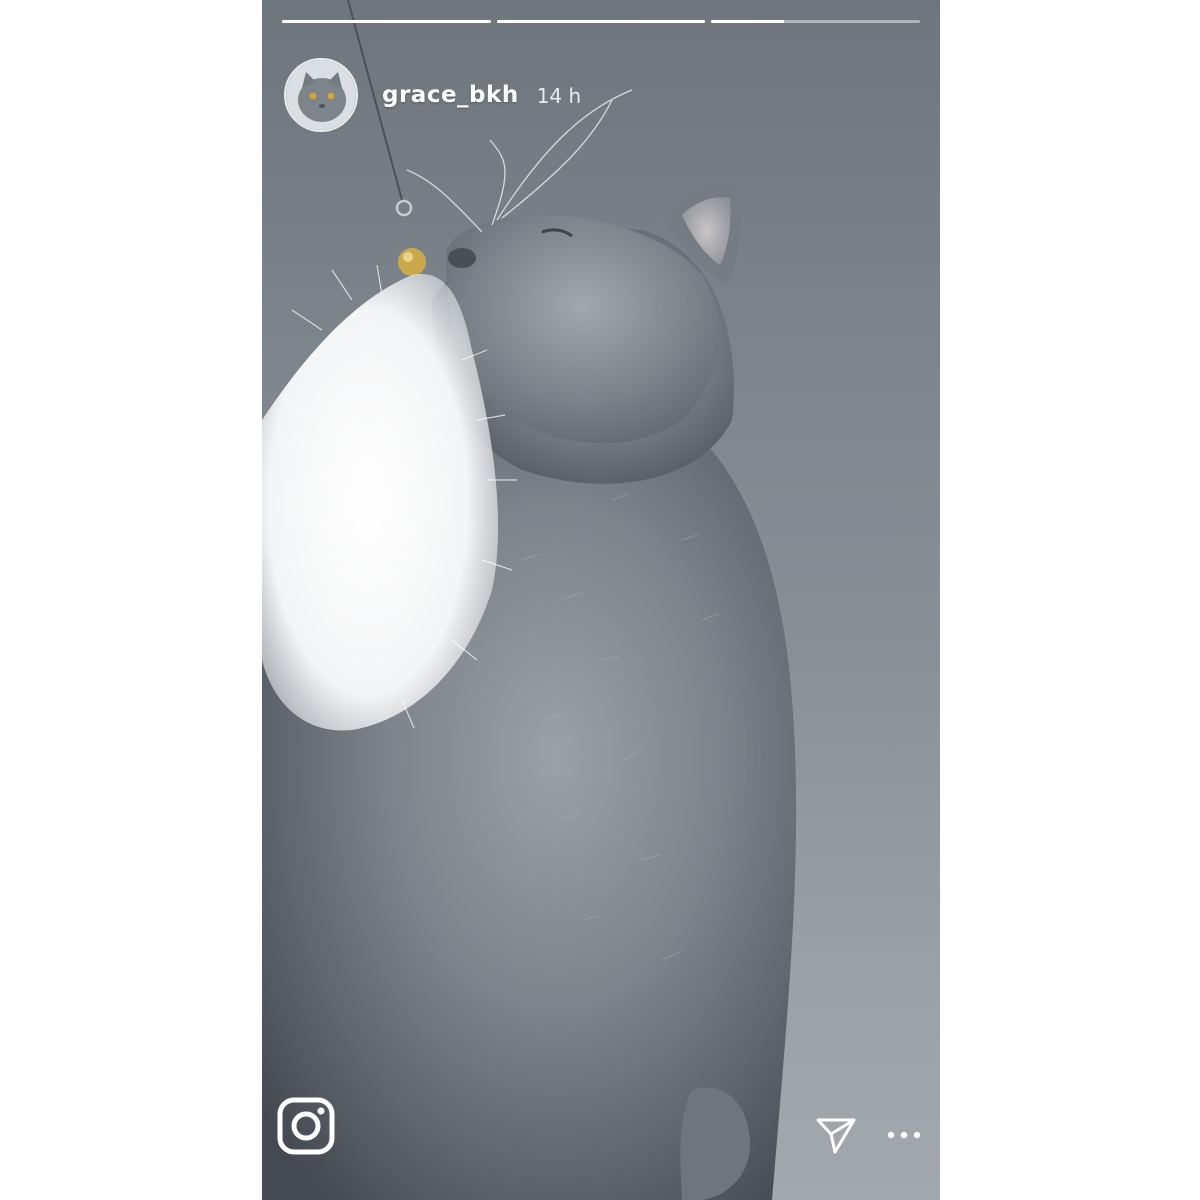 The width and height of the screenshot is (1200, 1200). I want to click on story-progress, so click(601, 21).